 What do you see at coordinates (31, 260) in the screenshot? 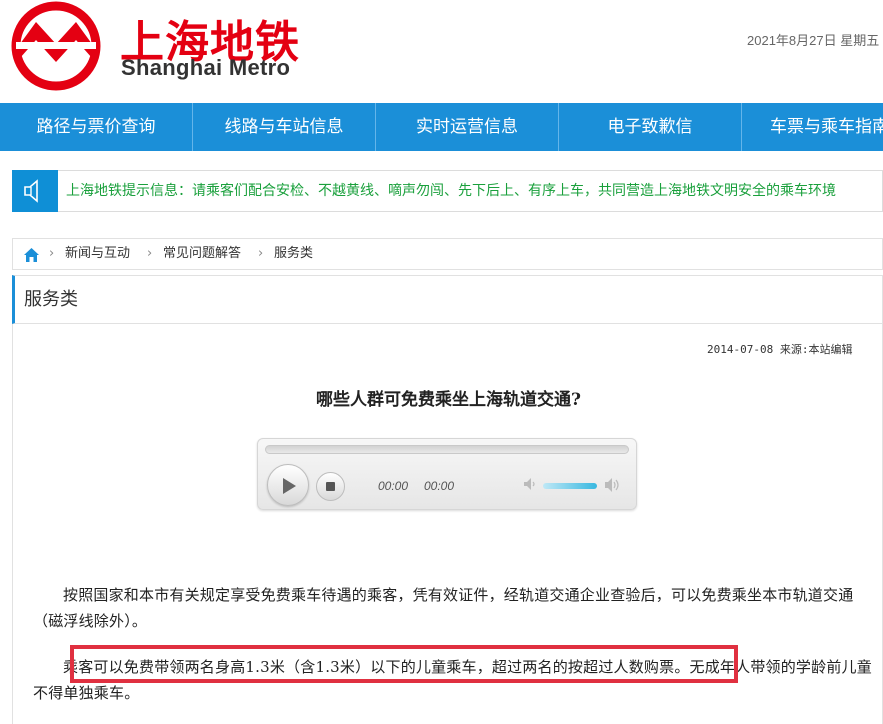
I see `home-icon` at bounding box center [31, 260].